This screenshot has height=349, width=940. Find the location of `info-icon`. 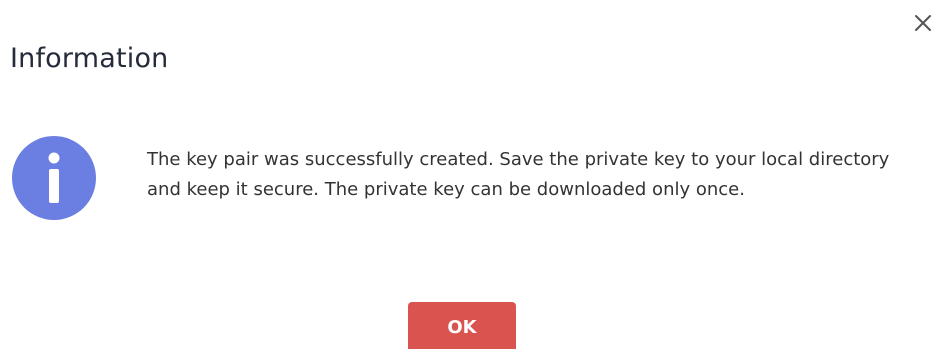

info-icon is located at coordinates (54, 178).